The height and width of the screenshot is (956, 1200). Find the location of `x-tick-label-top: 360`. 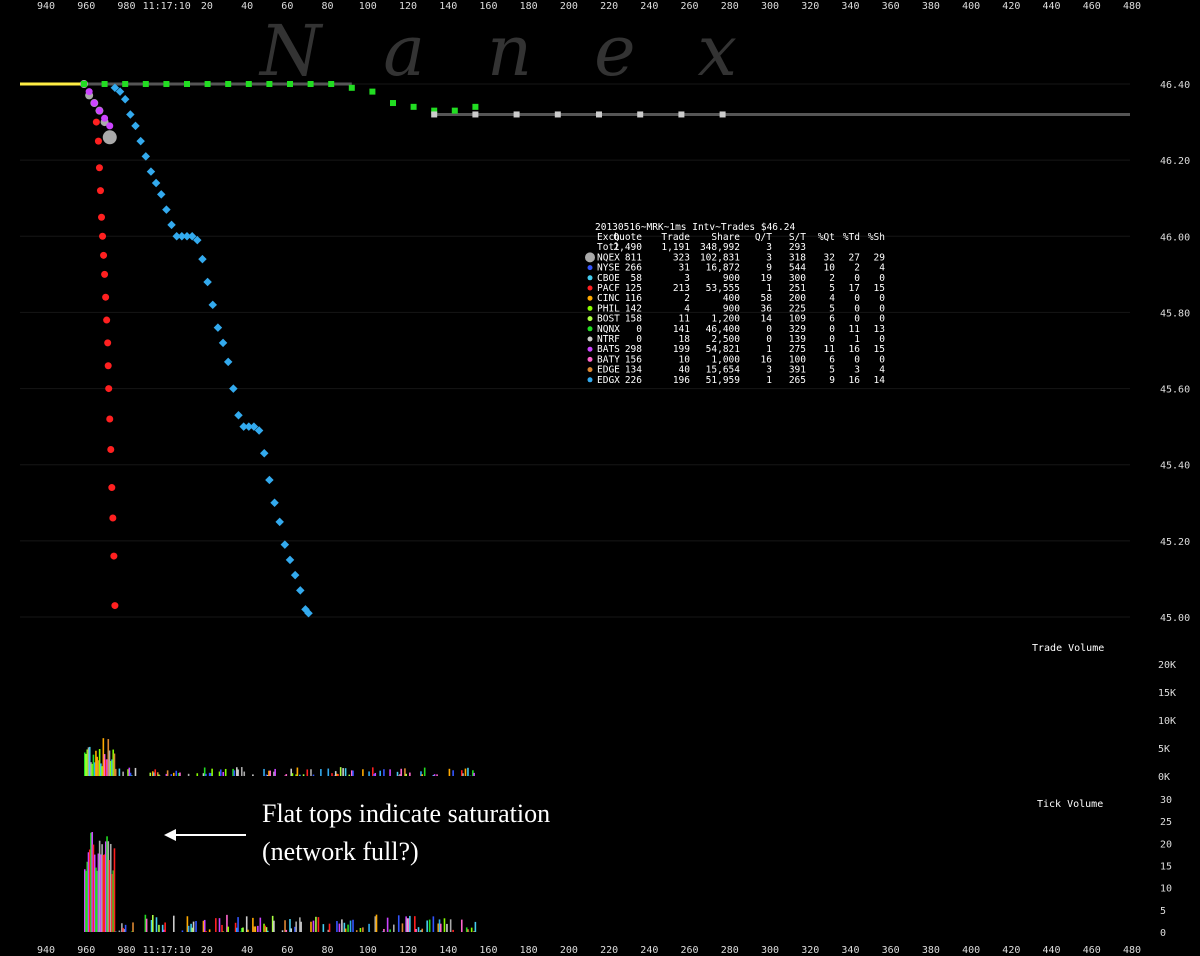

x-tick-label-top: 360 is located at coordinates (891, 6).